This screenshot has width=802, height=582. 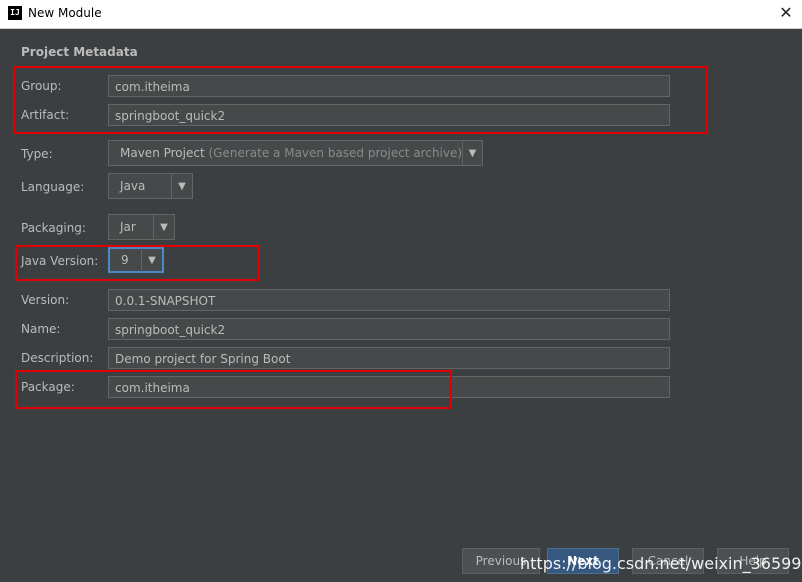 What do you see at coordinates (133, 186) in the screenshot?
I see `language-select-value: Java` at bounding box center [133, 186].